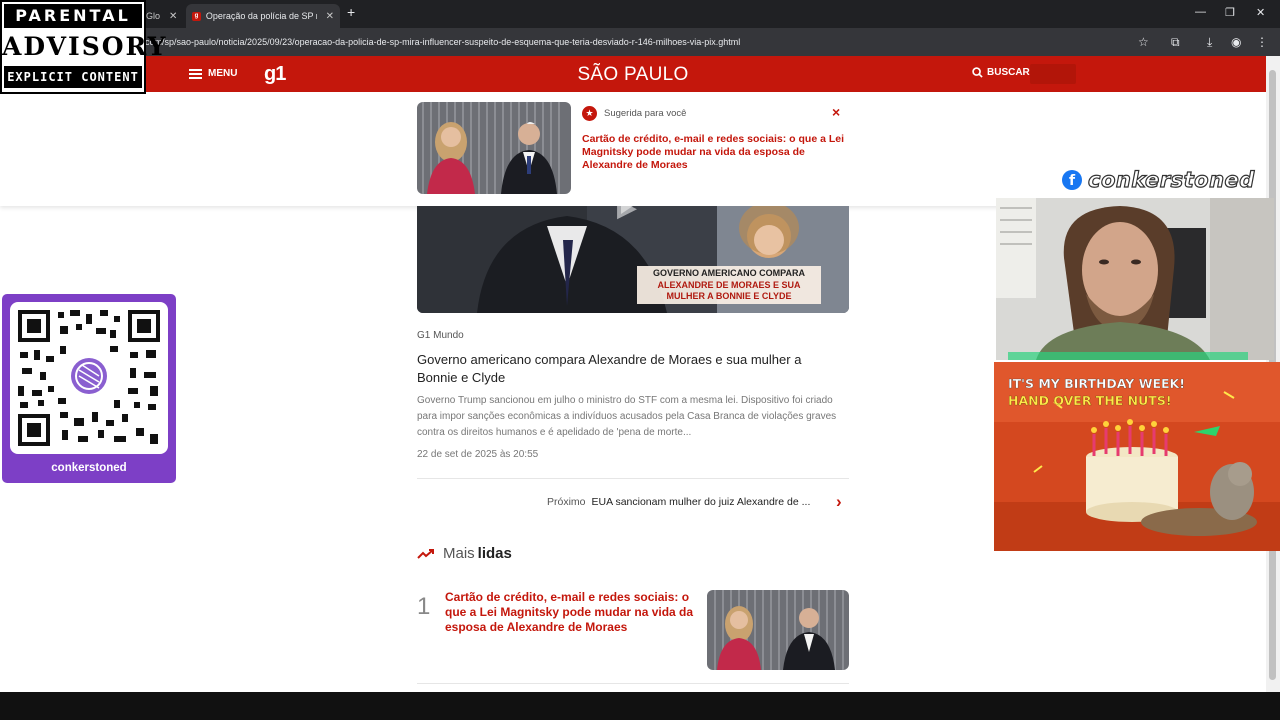 The height and width of the screenshot is (720, 1280). I want to click on parental-line-2: ADVISORY, so click(85, 46).